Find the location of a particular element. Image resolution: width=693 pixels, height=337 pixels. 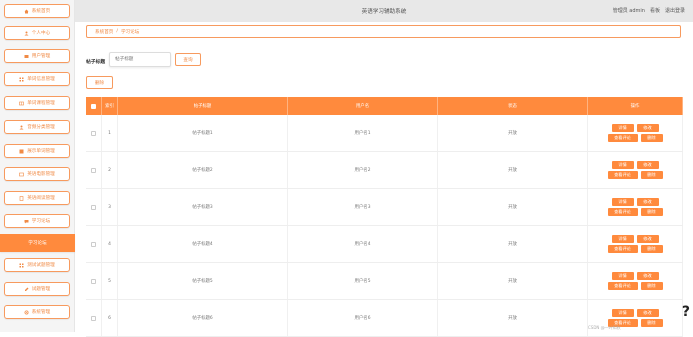

sidebar-item-audio-category: 音频分类管理 is located at coordinates (37, 127).